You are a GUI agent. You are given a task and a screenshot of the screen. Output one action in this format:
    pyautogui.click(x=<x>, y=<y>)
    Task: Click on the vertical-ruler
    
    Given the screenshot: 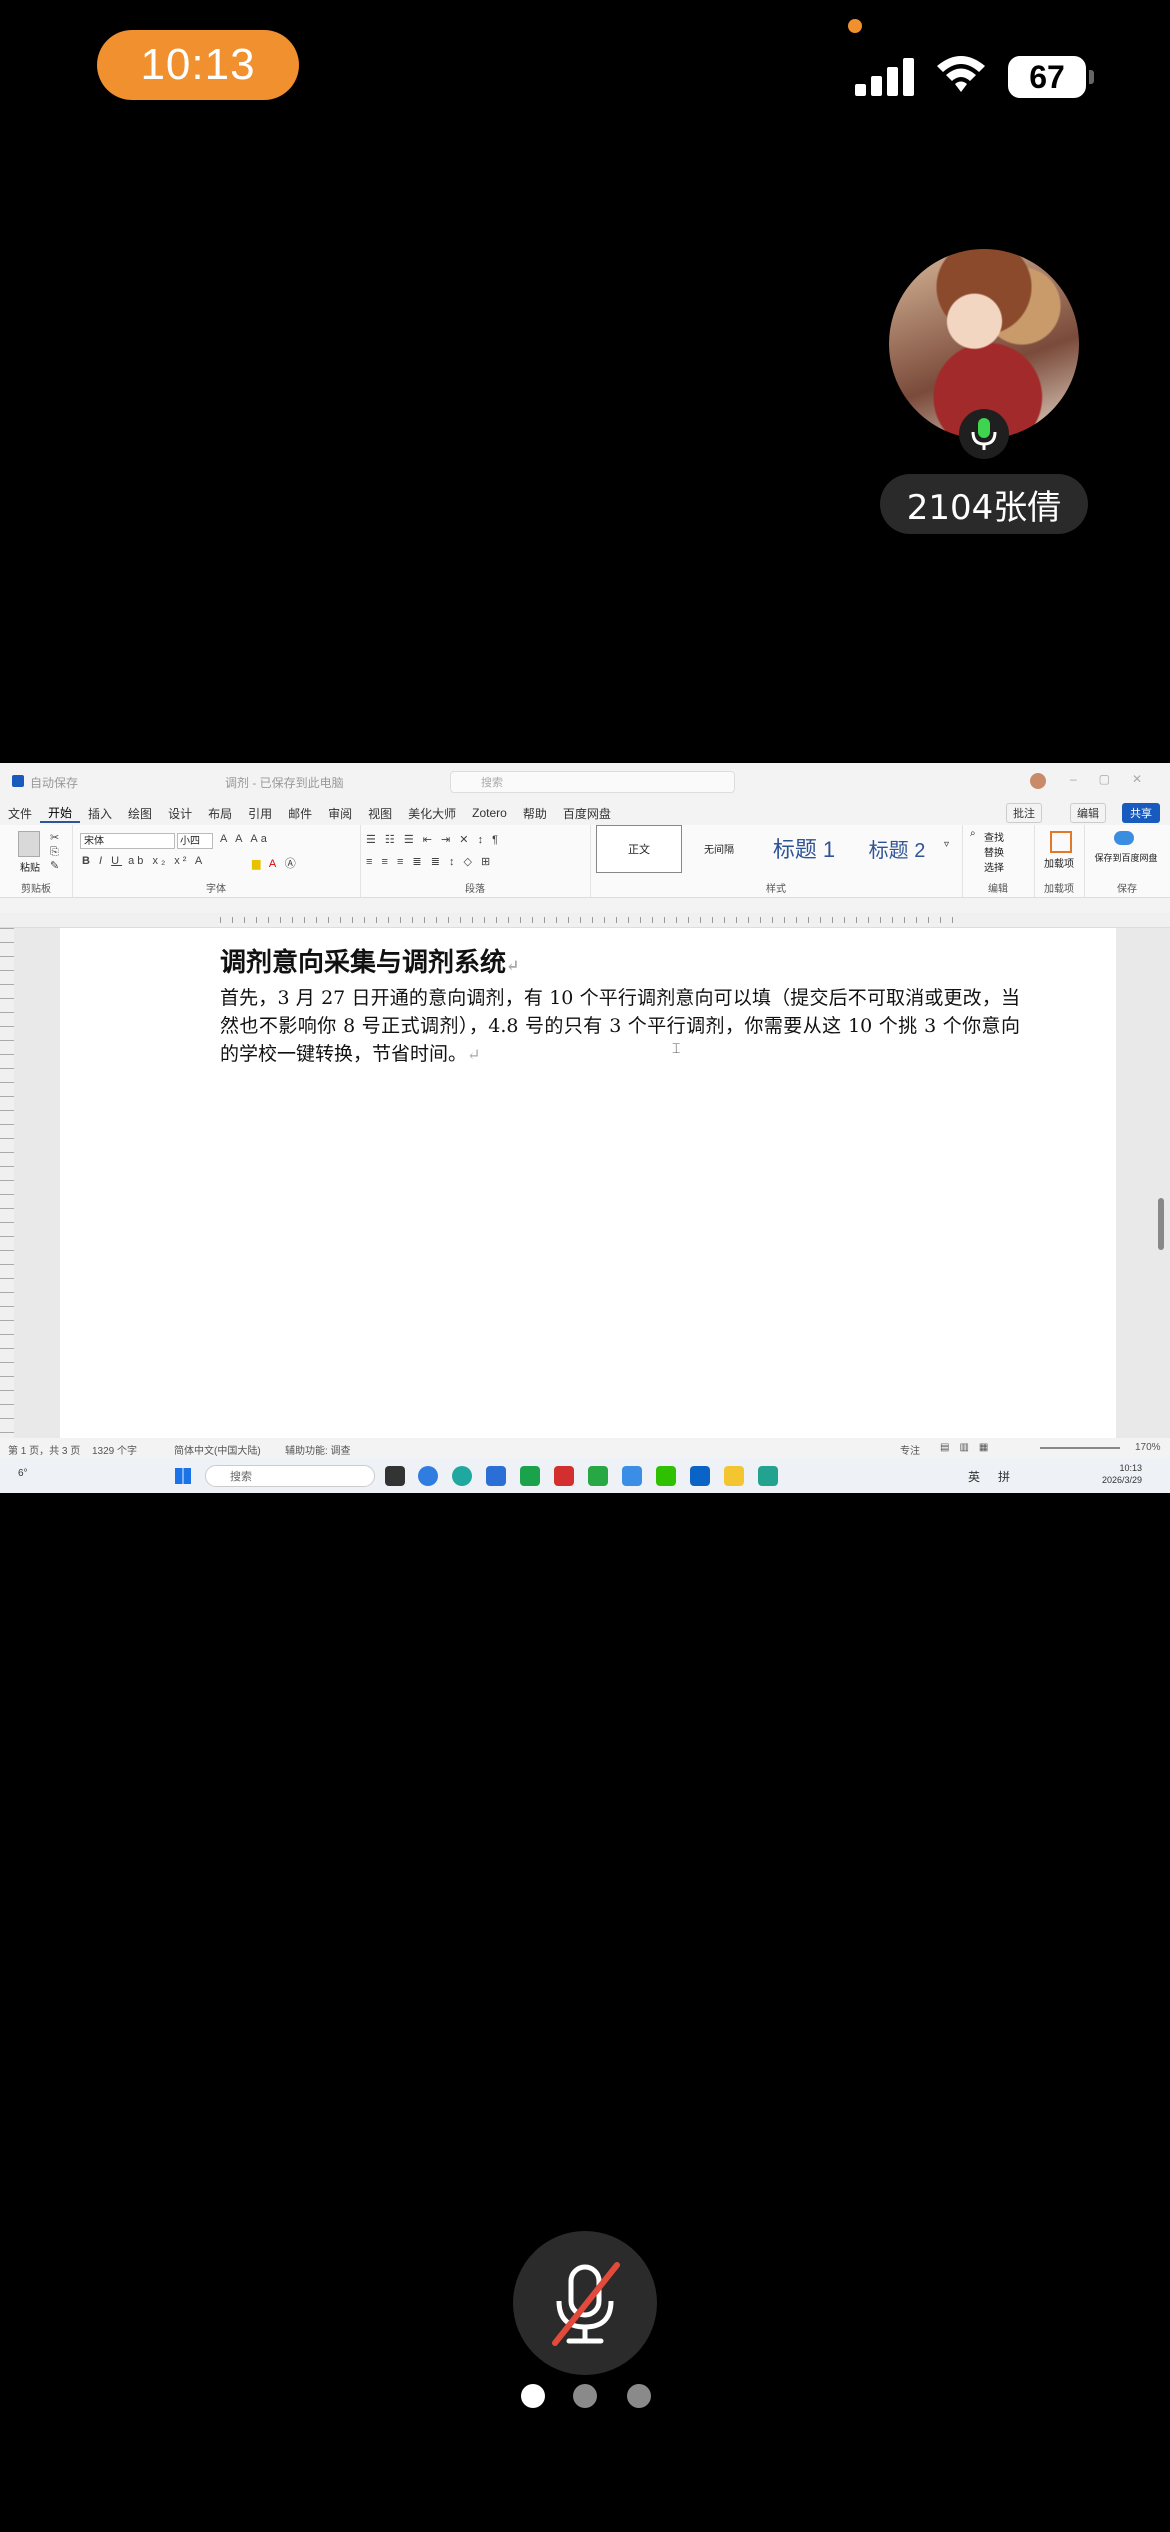 What is the action you would take?
    pyautogui.click(x=7, y=1183)
    